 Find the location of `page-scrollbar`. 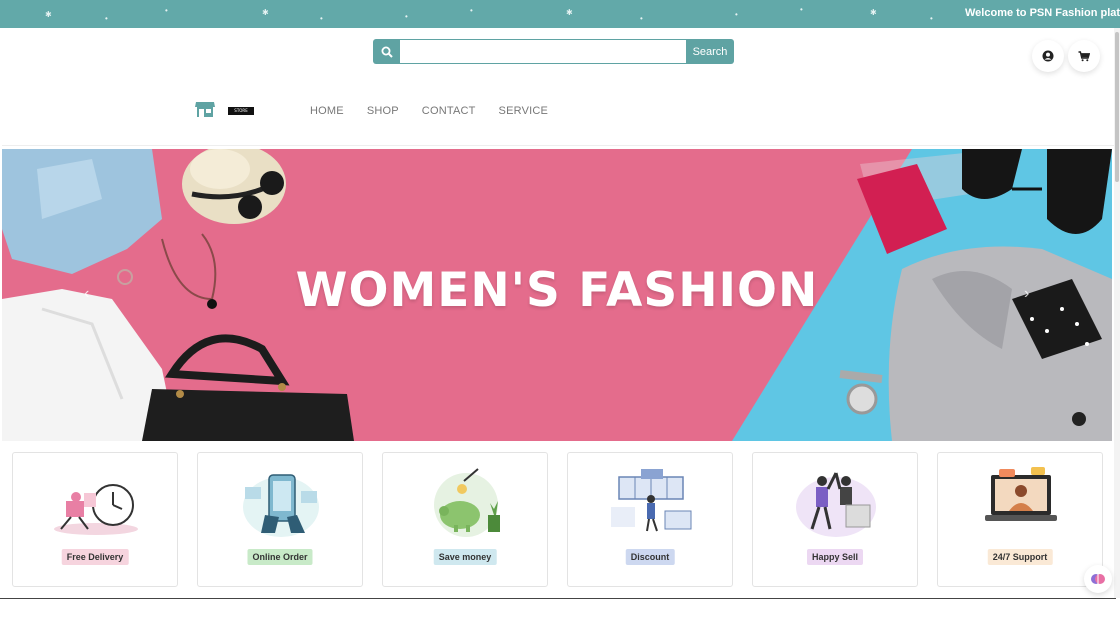

page-scrollbar is located at coordinates (1117, 313).